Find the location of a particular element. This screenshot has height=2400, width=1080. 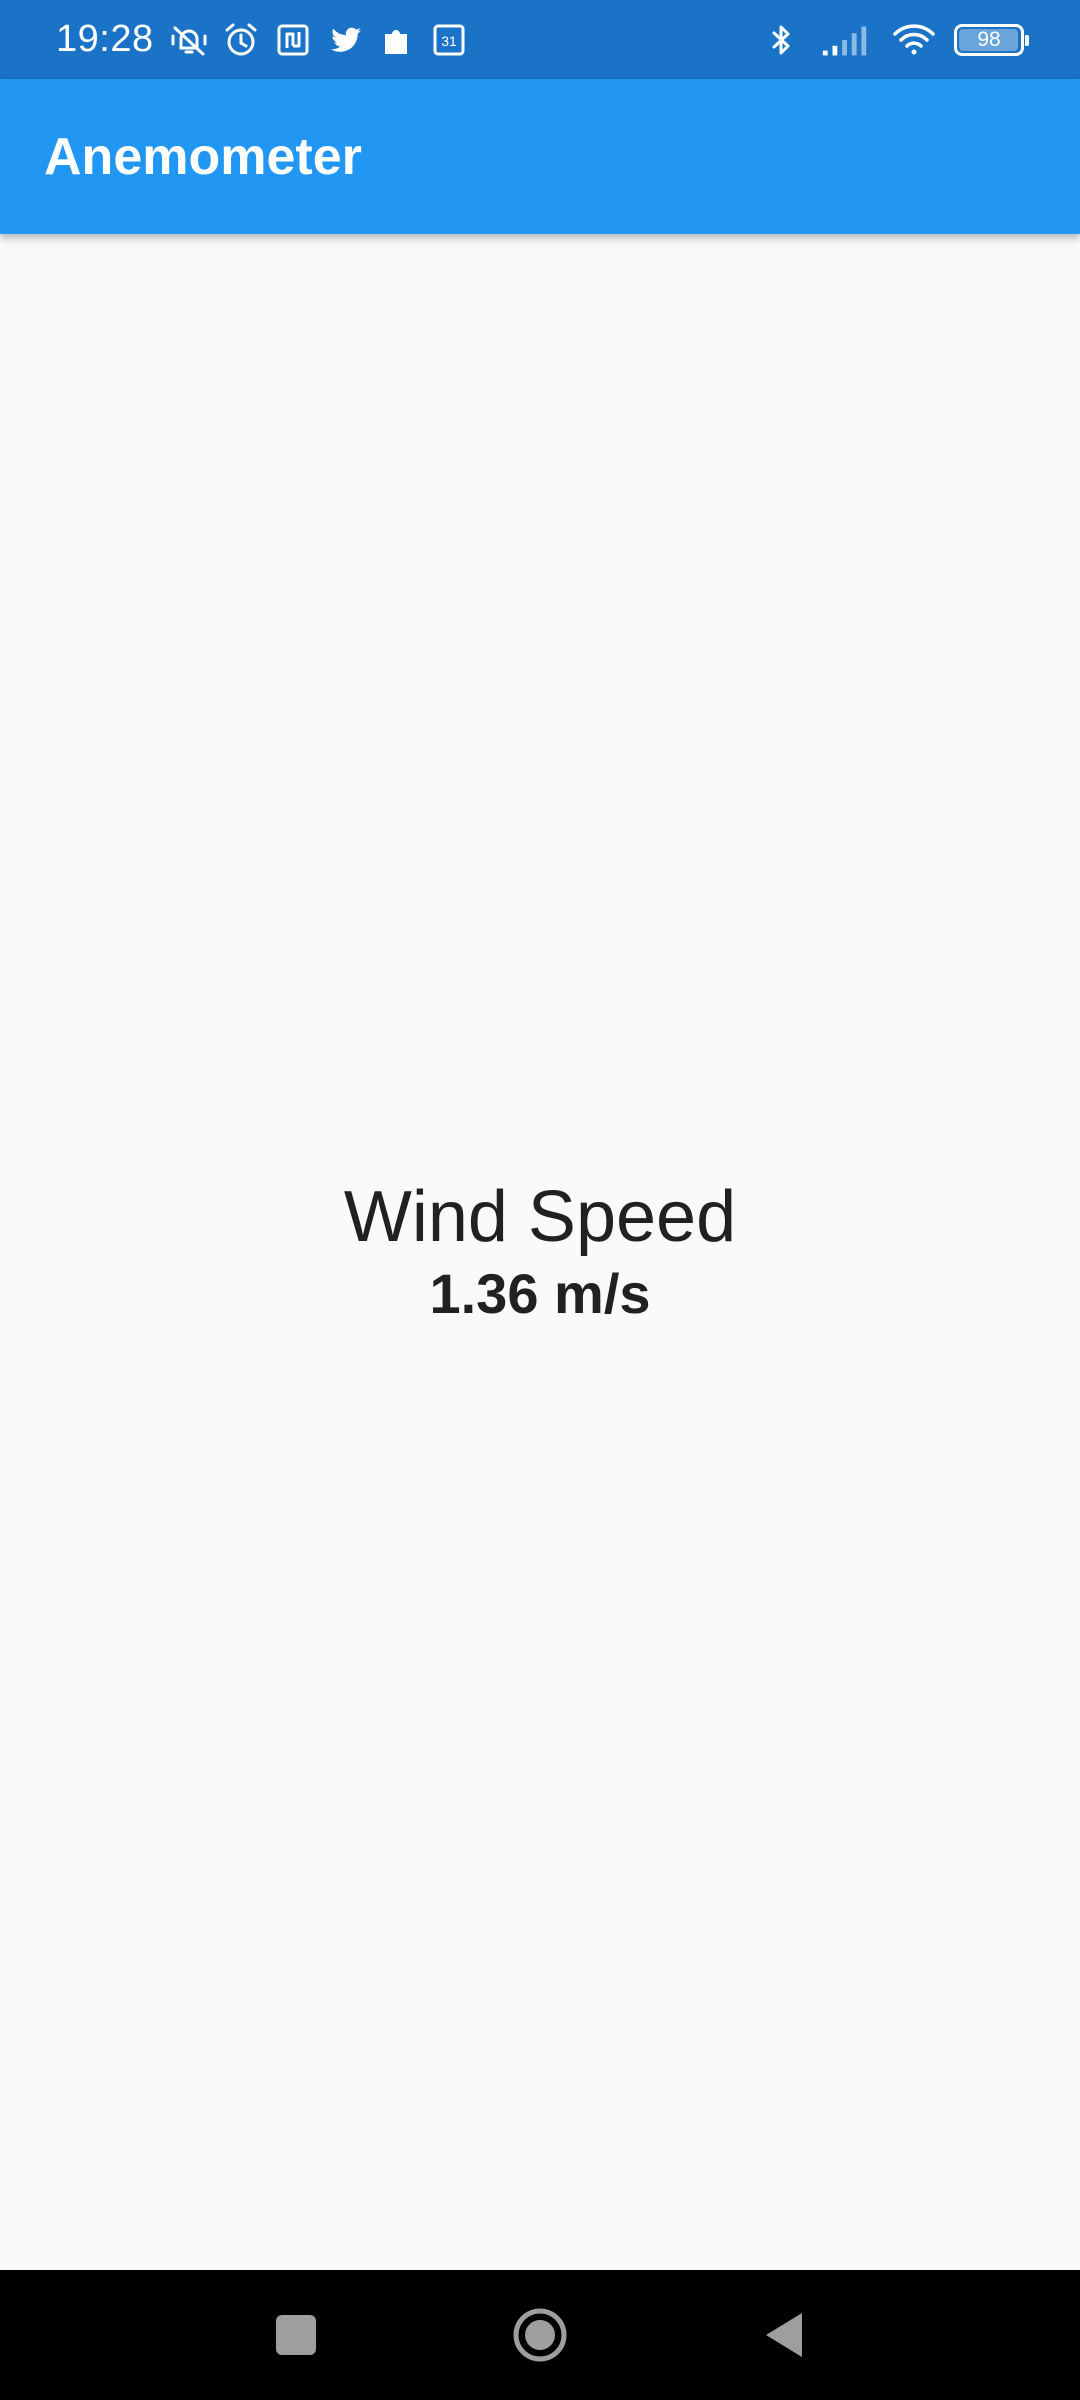

alarm-icon is located at coordinates (241, 40).